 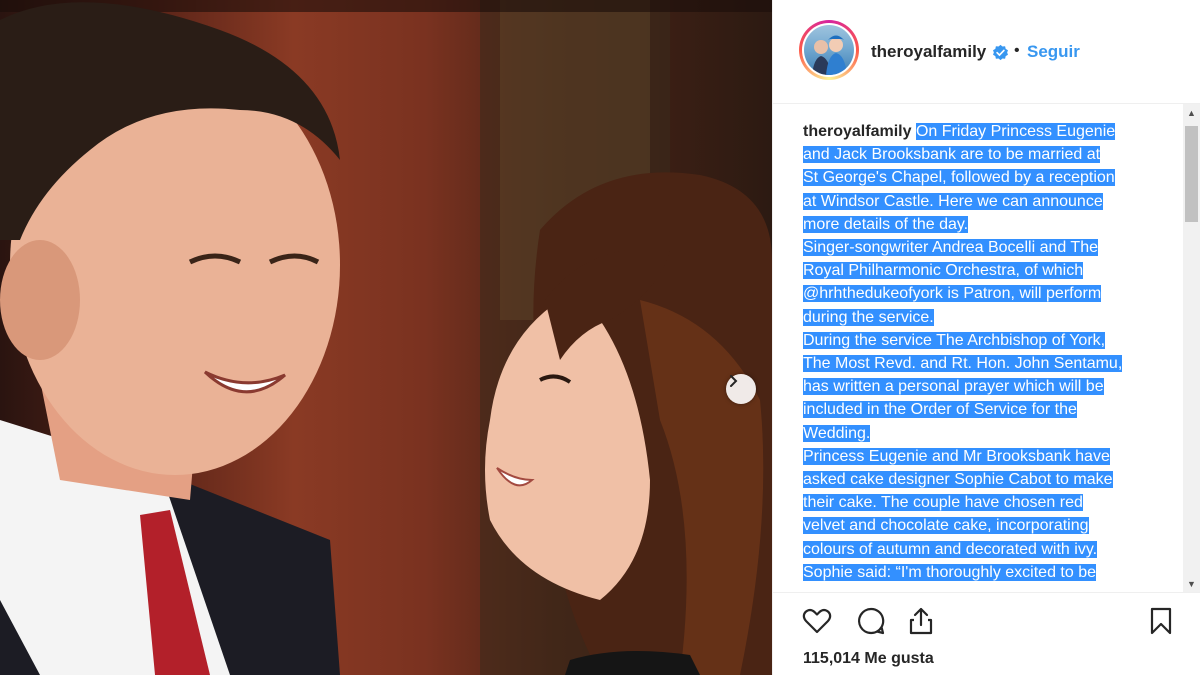 I want to click on heart-icon, so click(x=817, y=621).